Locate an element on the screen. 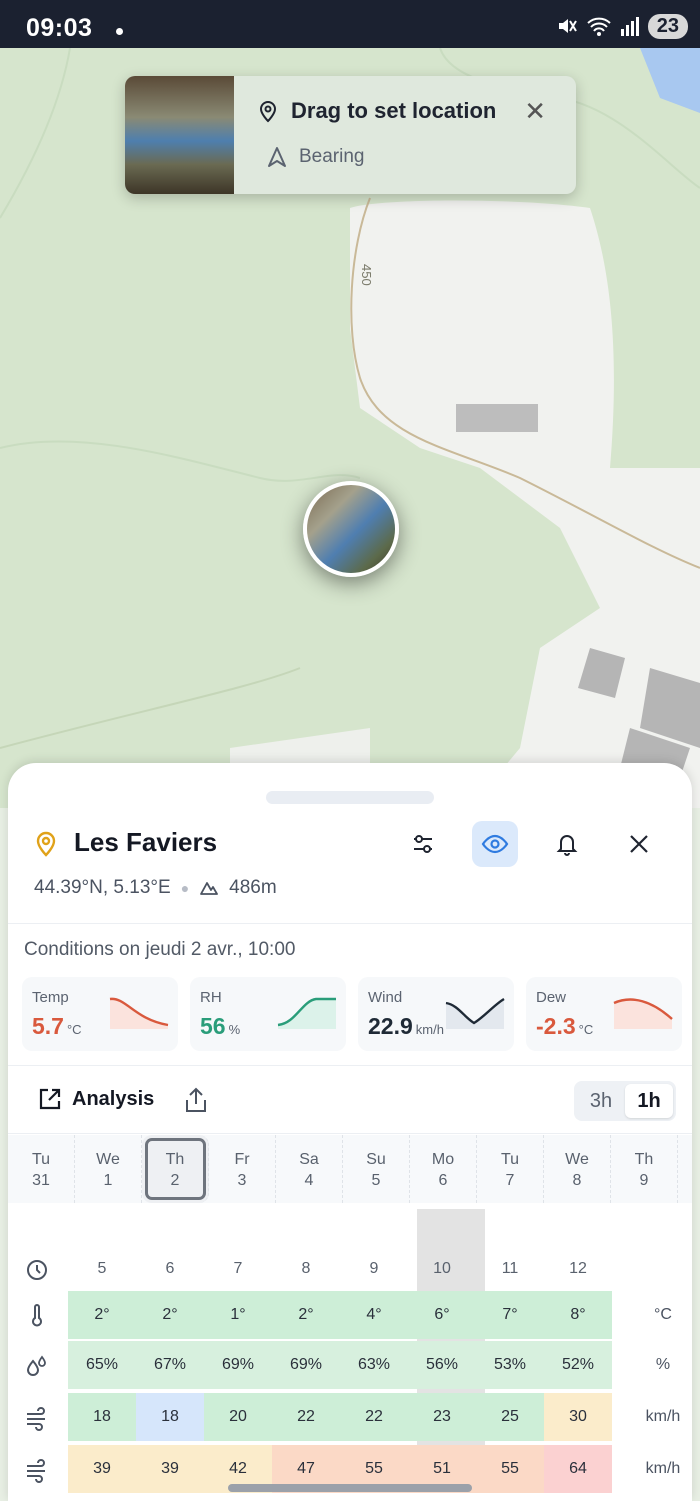  gust-cell: 55 is located at coordinates (510, 1469).